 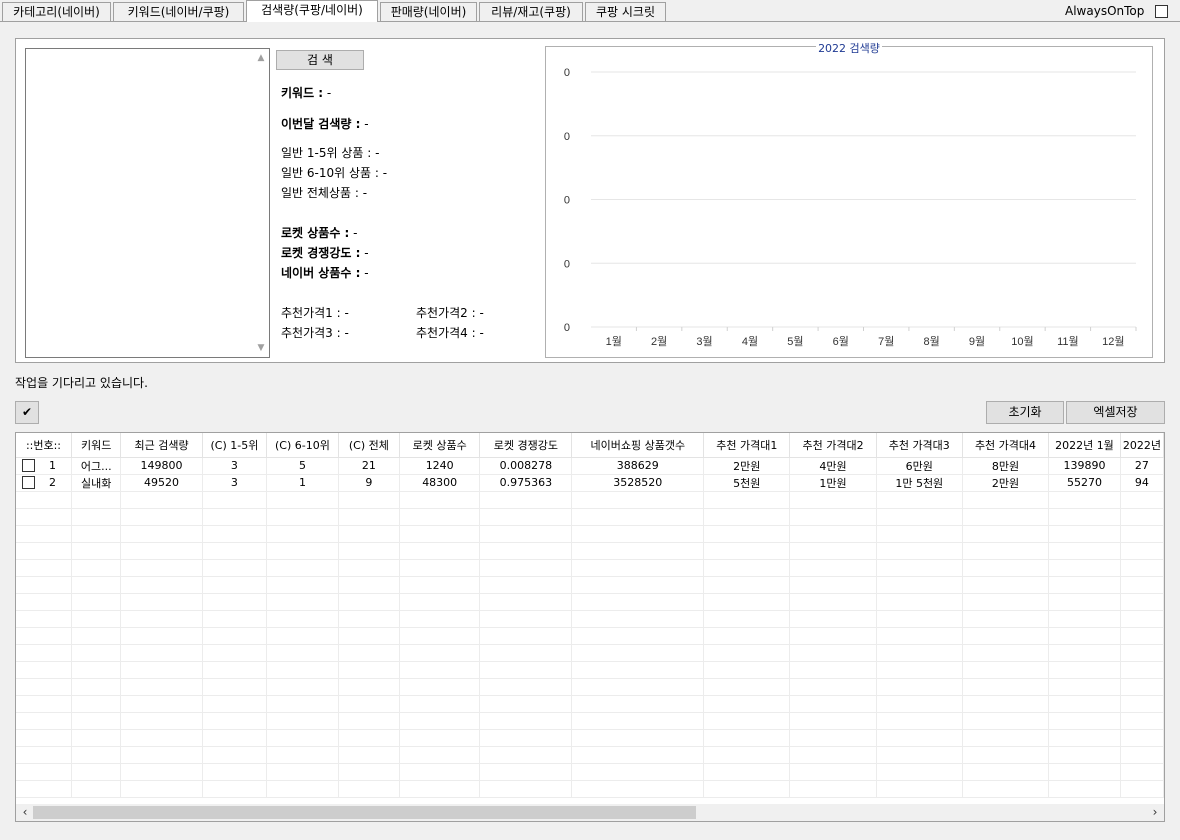 I want to click on price3-info: 추천가격3 : -, so click(x=315, y=333).